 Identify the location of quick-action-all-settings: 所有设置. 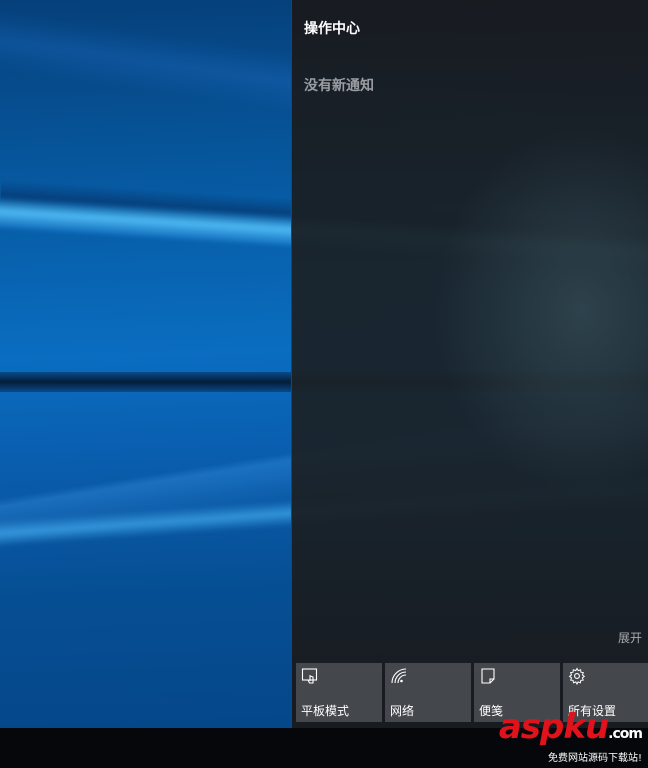
(605, 692).